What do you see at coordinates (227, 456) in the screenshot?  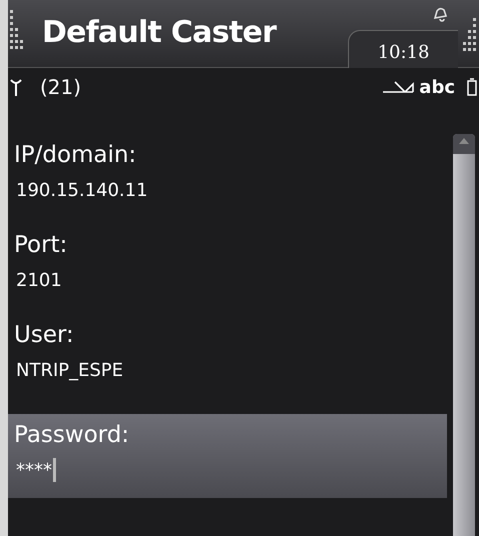 I see `highlighted-row: Password: ****` at bounding box center [227, 456].